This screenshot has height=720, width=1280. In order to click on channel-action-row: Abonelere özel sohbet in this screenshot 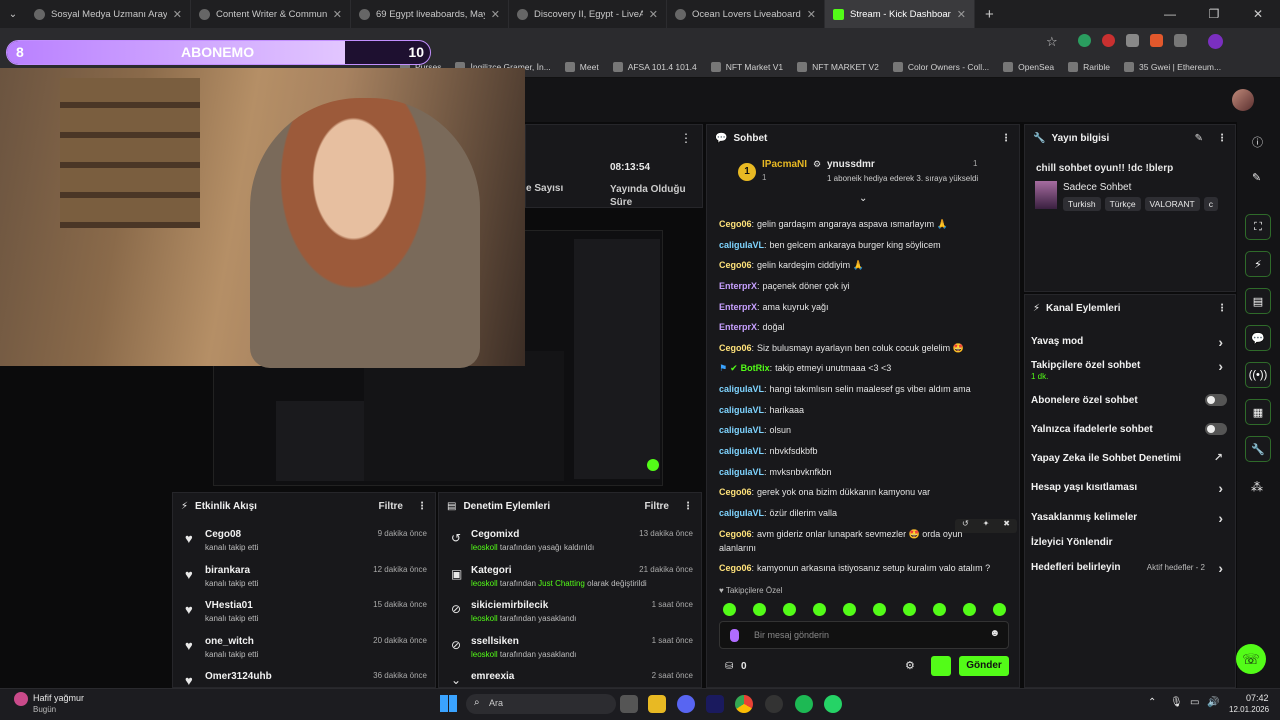, I will do `click(1129, 400)`.